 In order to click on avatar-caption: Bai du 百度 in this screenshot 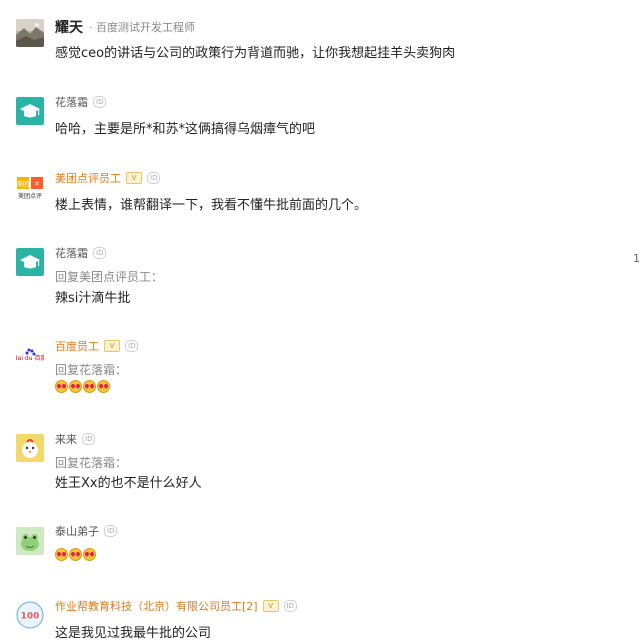, I will do `click(30, 358)`.